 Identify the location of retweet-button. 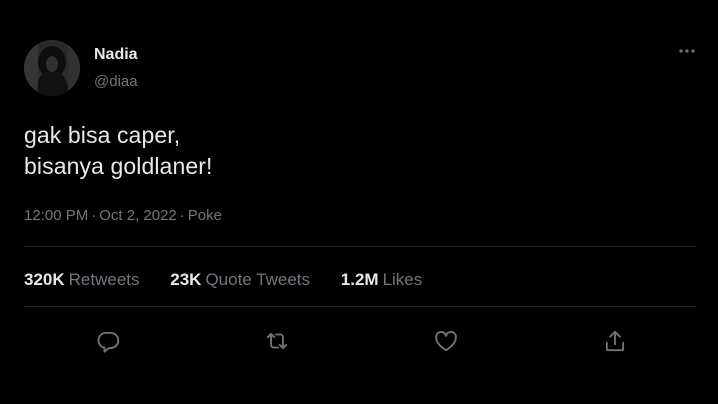
(277, 341).